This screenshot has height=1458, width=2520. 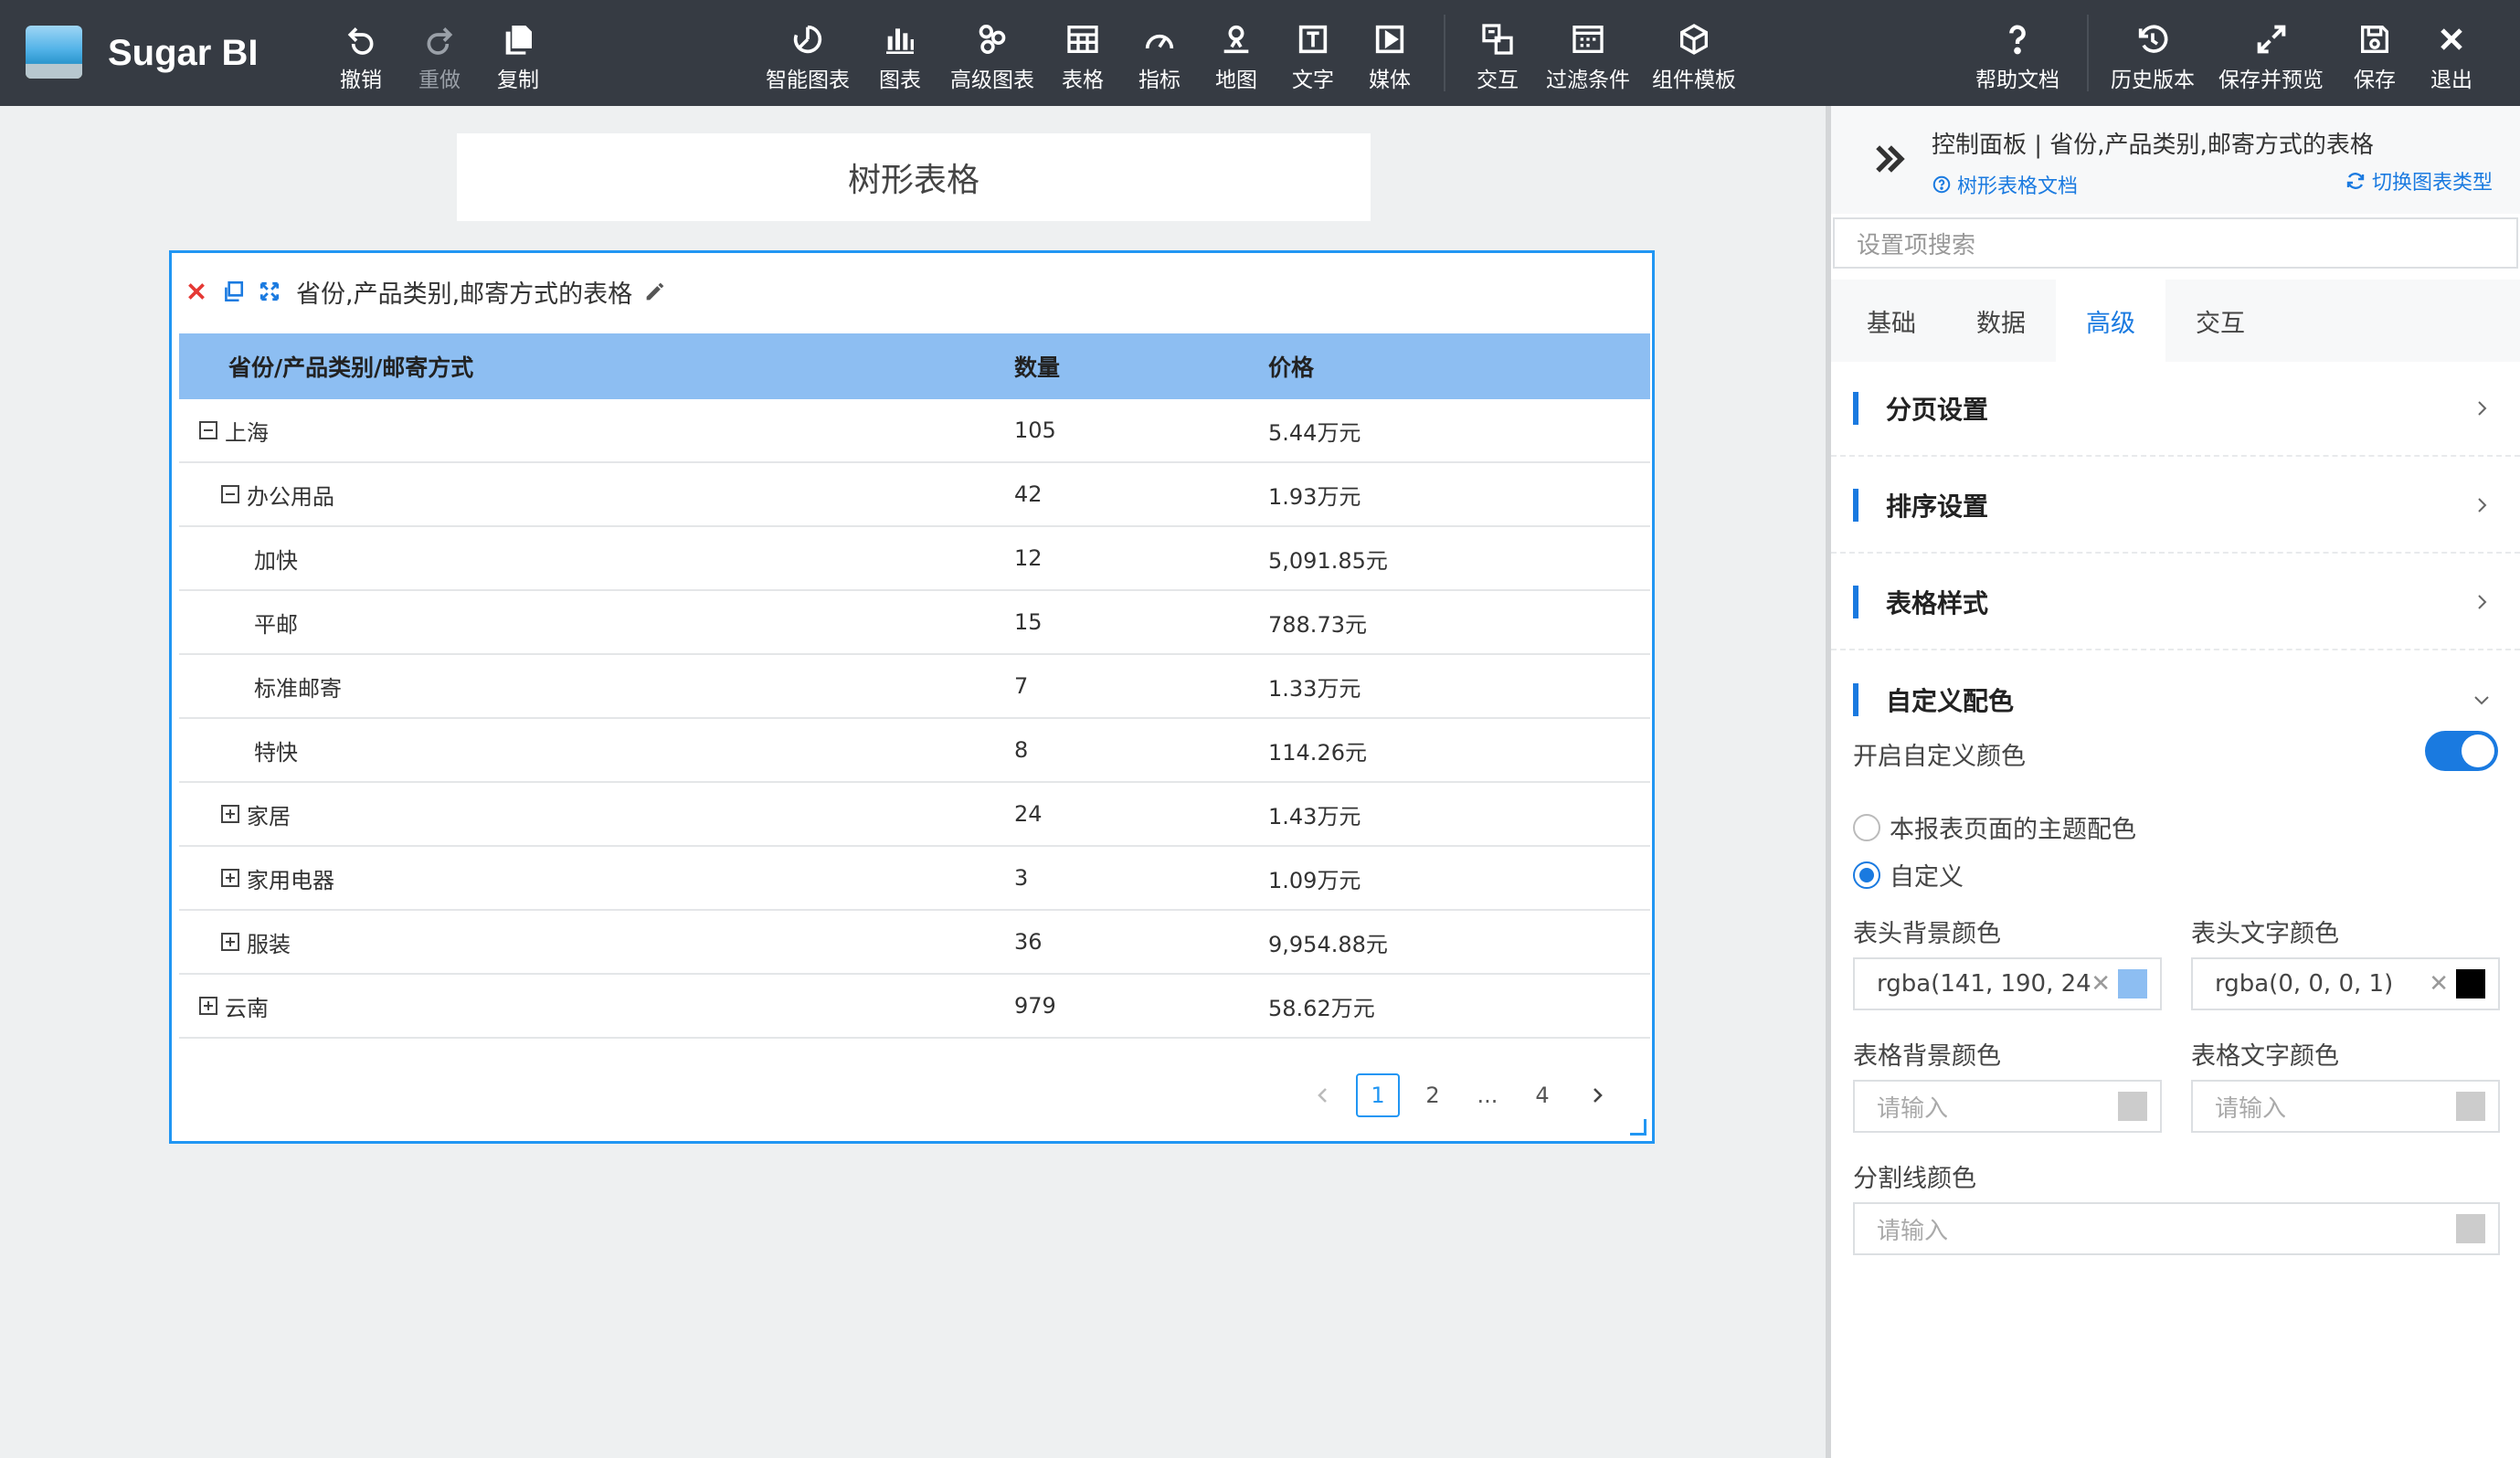 I want to click on header-text-color-input: rgba(0, 0, 0, 1) ✕, so click(x=2345, y=983).